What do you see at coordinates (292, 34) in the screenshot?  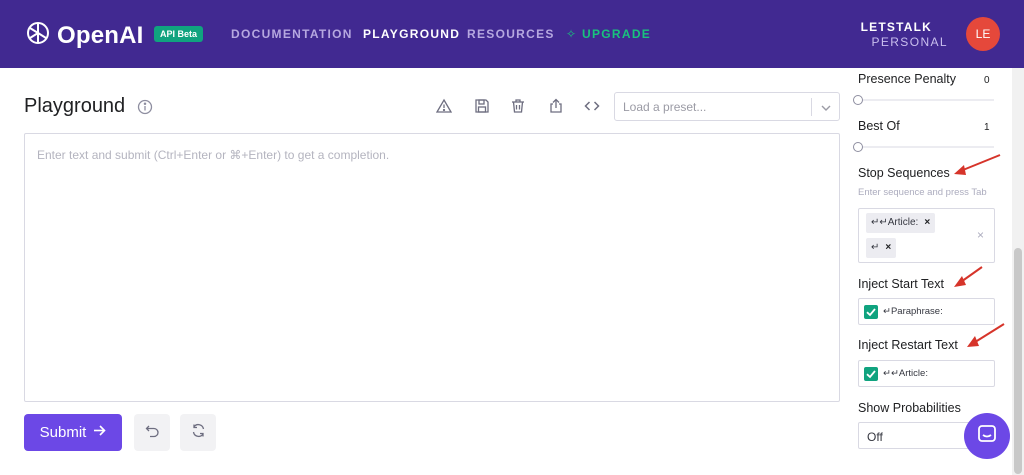 I see `nav-documentation: DOCUMENTATION` at bounding box center [292, 34].